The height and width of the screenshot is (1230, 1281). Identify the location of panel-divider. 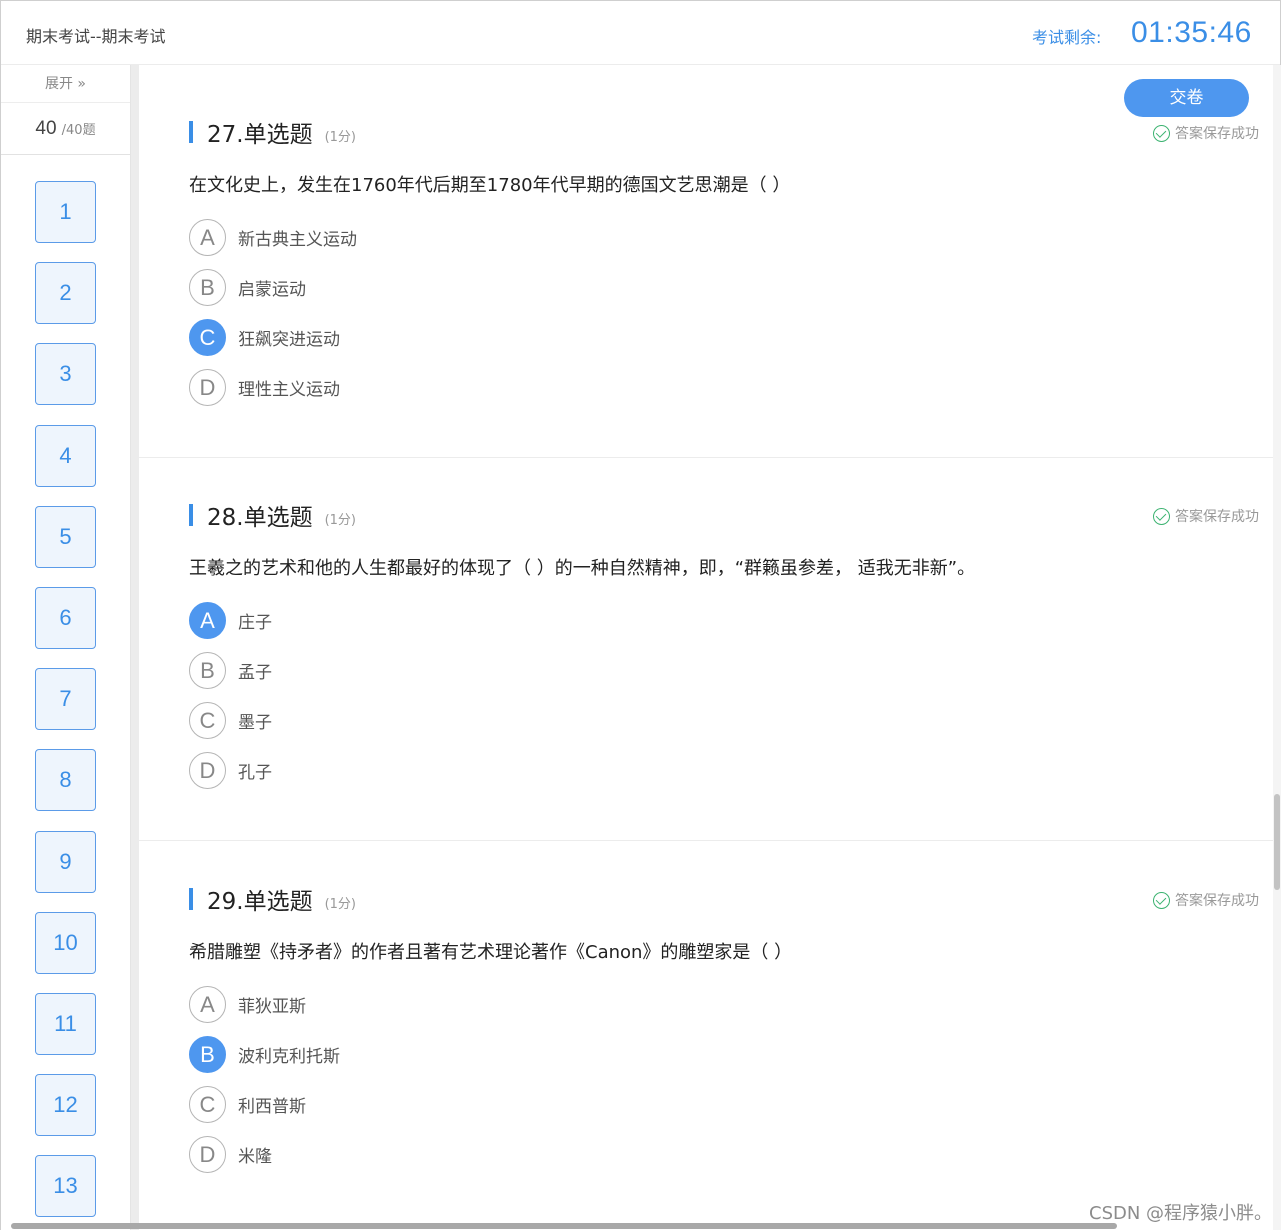
(135, 647).